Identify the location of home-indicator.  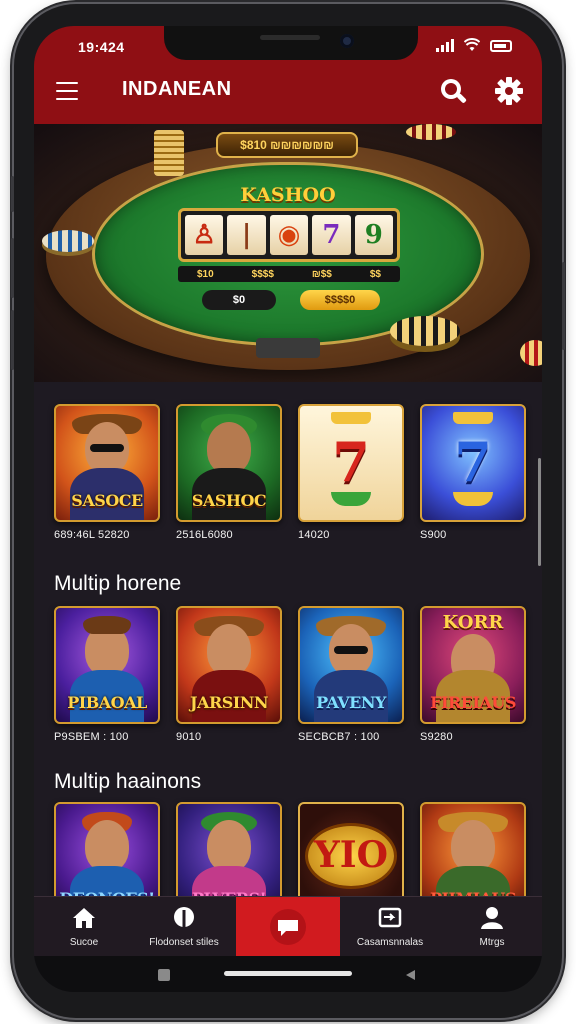
(288, 973).